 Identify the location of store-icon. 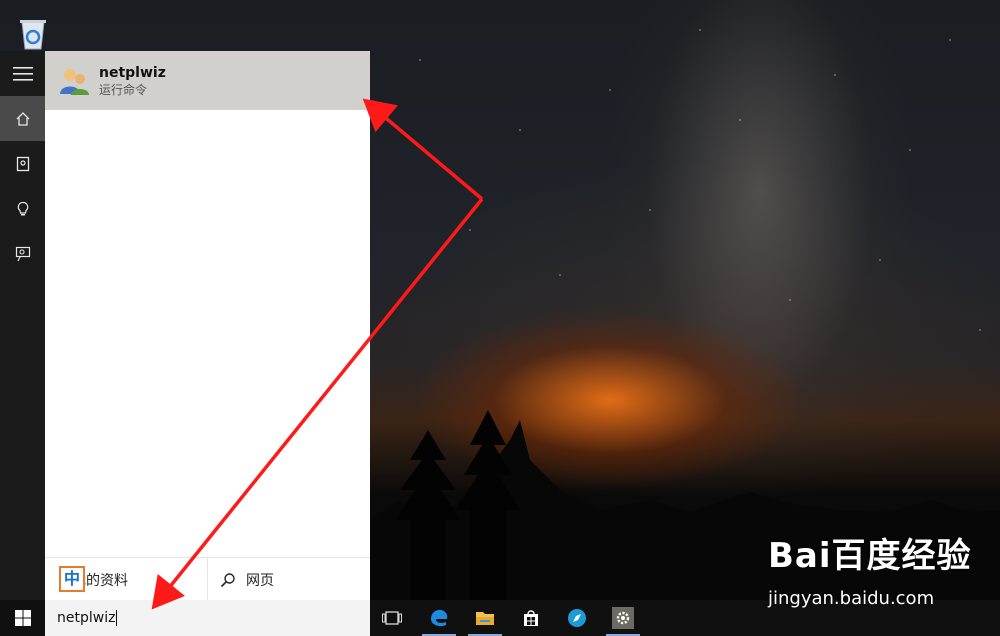
(531, 618).